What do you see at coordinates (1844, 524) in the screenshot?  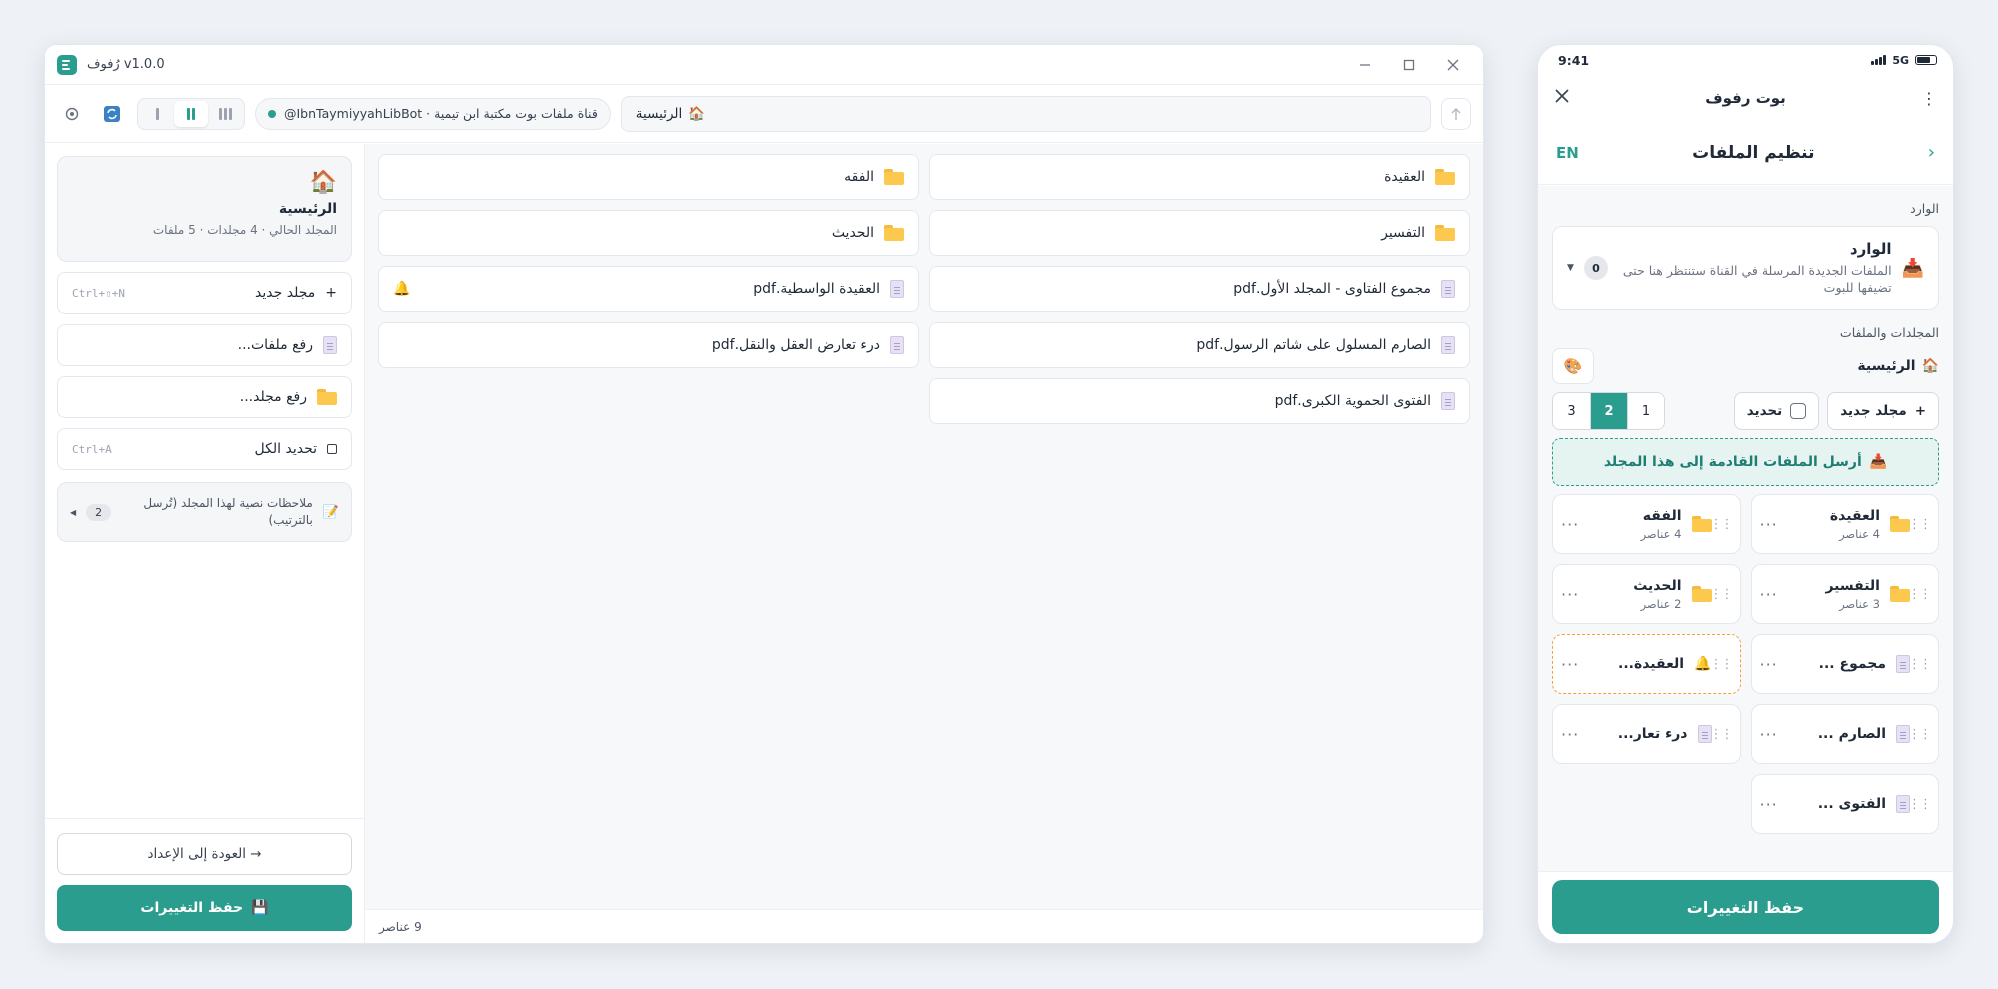 I see `folder-card: ⋮⋮ العقيدة 4 عناصر ···` at bounding box center [1844, 524].